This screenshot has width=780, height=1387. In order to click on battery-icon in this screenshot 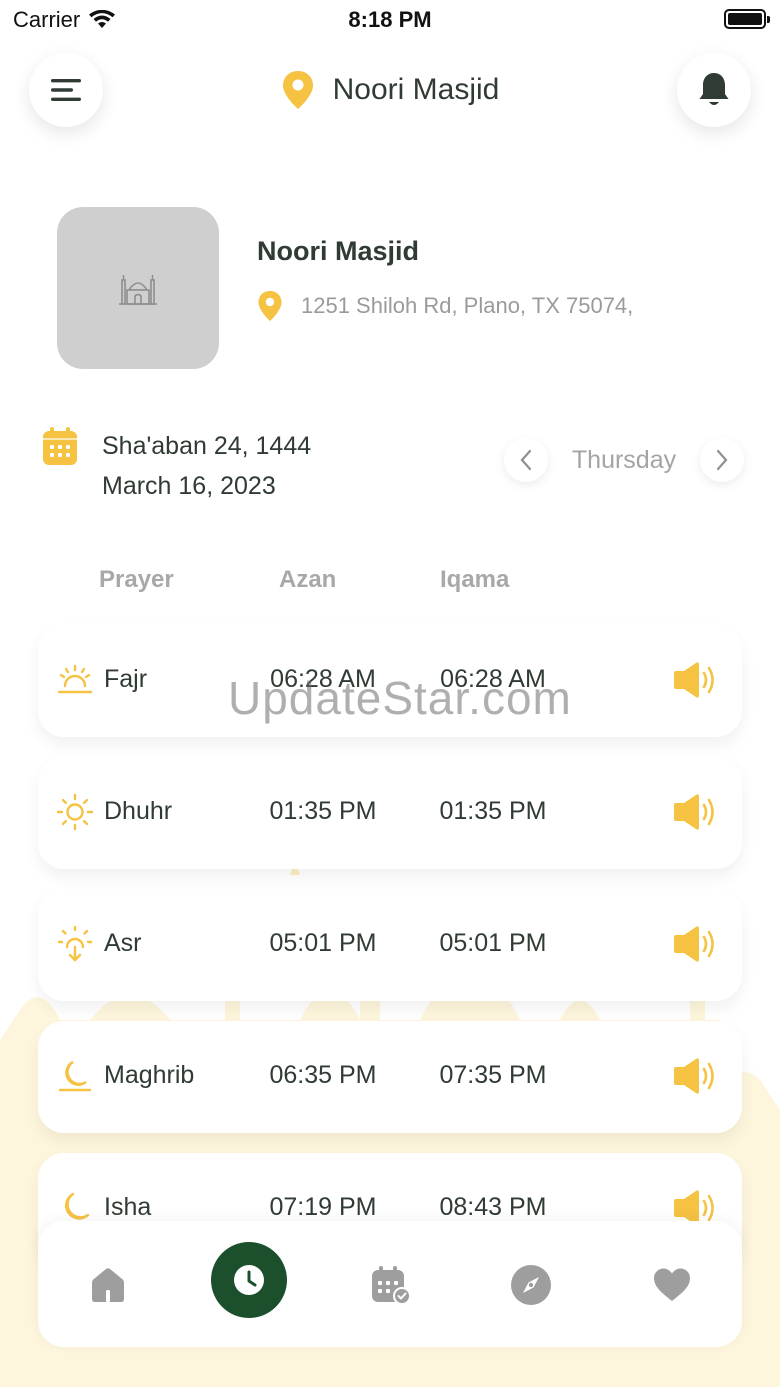, I will do `click(747, 19)`.